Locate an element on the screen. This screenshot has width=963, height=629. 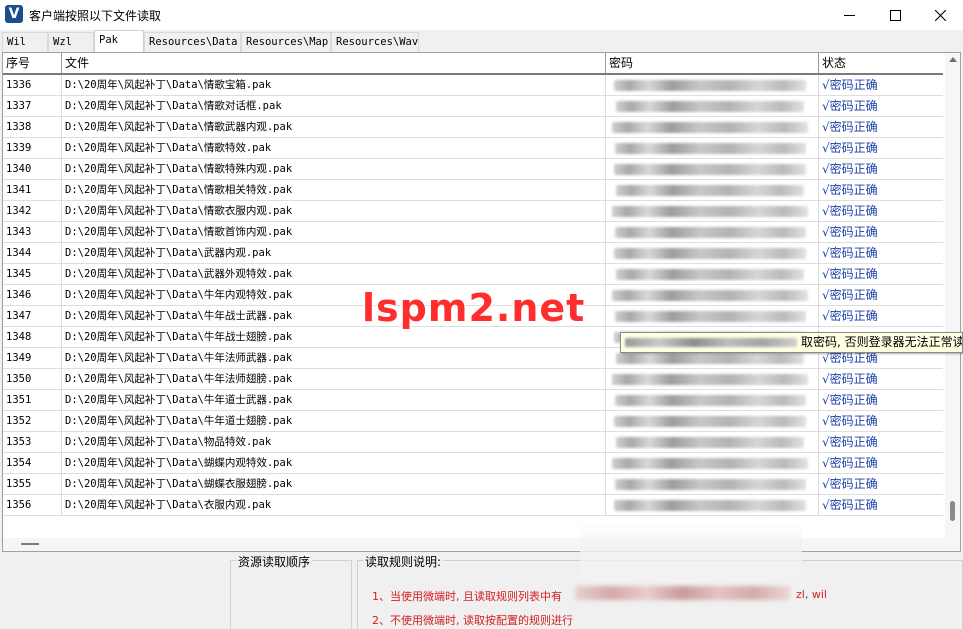
table-row: 1356 D:\20周年\风起补丁\Data\衣服内观.pak √密码正确 is located at coordinates (473, 505).